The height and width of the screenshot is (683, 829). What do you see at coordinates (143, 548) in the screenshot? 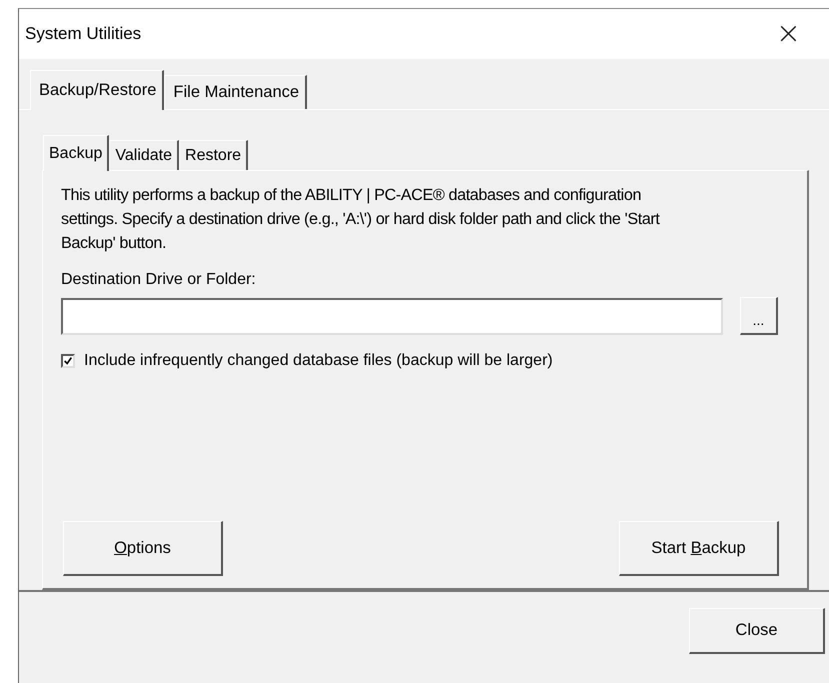
I see `action-button: Options` at bounding box center [143, 548].